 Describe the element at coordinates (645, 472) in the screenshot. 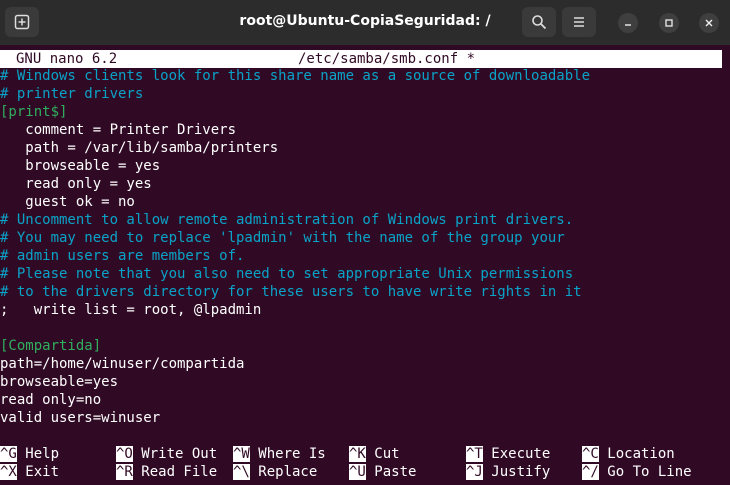

I see `shortcut-label: Go To Line` at that location.